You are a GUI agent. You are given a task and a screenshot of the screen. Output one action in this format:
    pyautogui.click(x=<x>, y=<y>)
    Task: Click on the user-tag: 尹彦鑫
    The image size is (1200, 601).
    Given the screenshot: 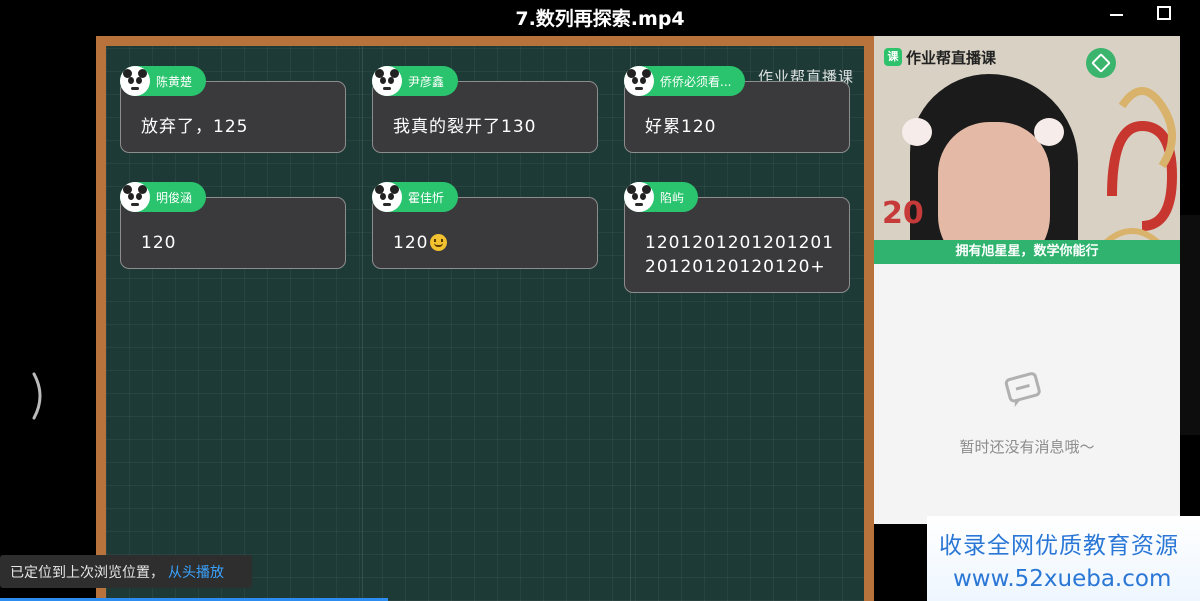 What is the action you would take?
    pyautogui.click(x=415, y=81)
    